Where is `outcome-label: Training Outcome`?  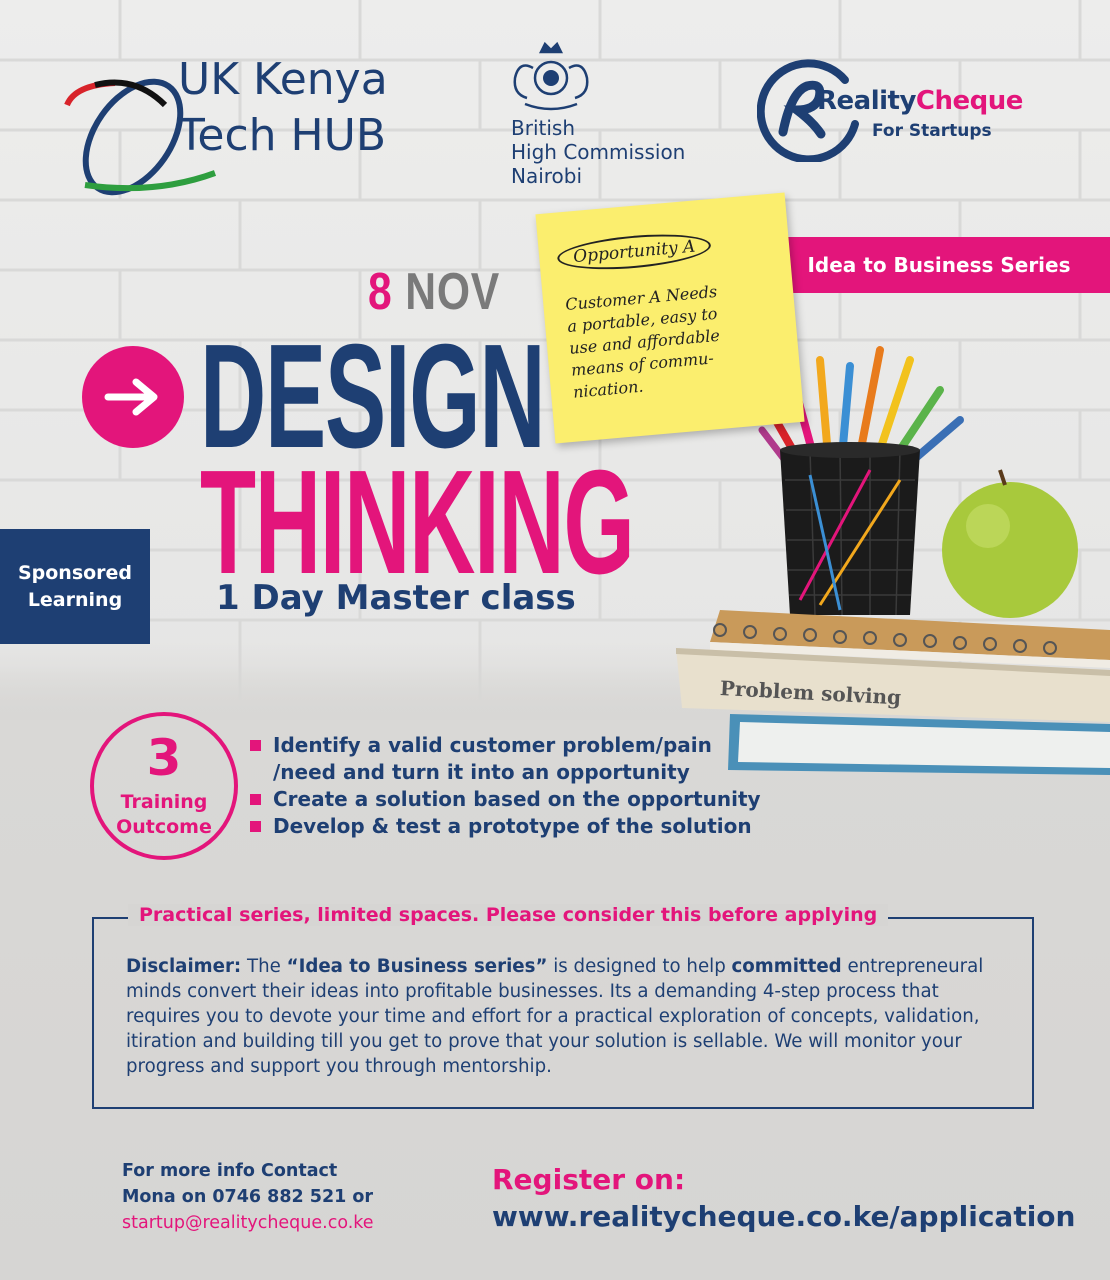 outcome-label: Training Outcome is located at coordinates (164, 815).